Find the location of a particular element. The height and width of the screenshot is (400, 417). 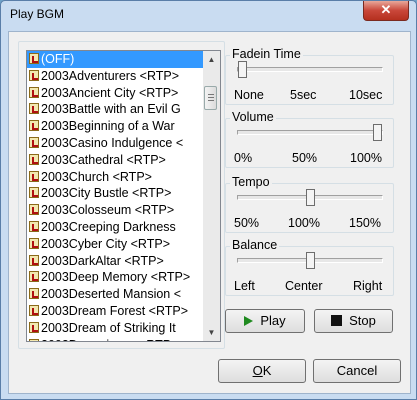

list-item-label: 2003Adventurers <RTP> is located at coordinates (110, 75).